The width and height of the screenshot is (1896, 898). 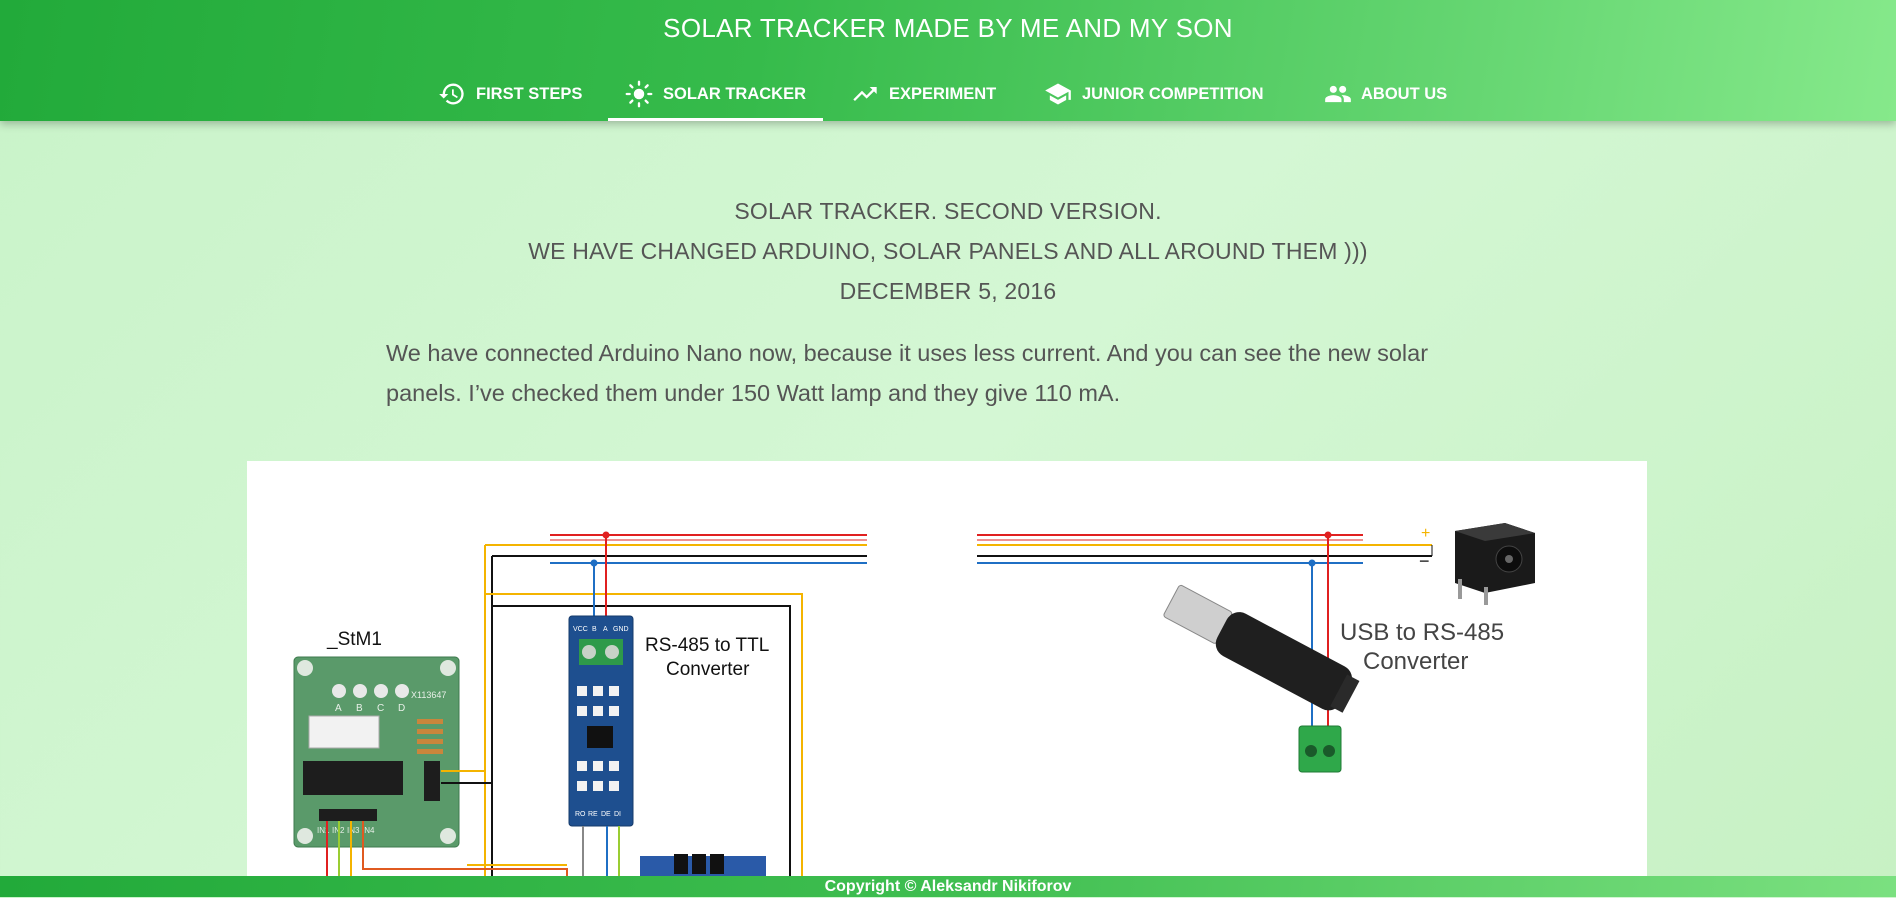 I want to click on people-icon, so click(x=1337, y=94).